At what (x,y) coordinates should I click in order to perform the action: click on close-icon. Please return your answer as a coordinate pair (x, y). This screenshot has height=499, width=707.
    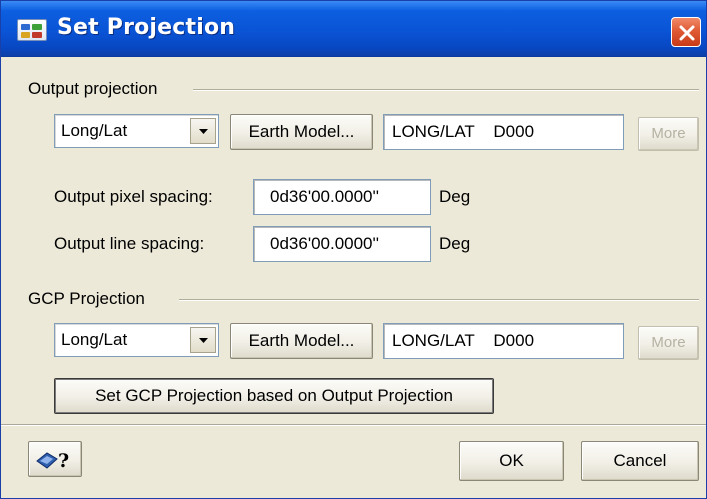
    Looking at the image, I should click on (687, 33).